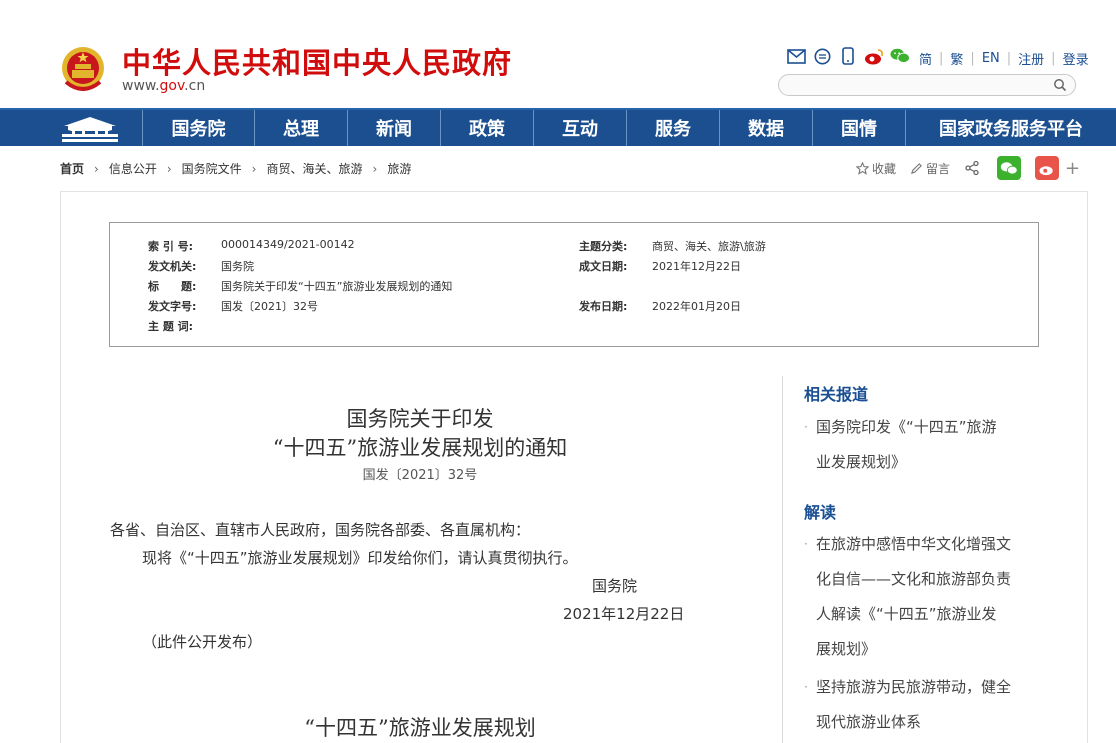 This screenshot has width=1116, height=743. What do you see at coordinates (1010, 128) in the screenshot?
I see `nav-item-gov-service-platform: 国家政务服务平台` at bounding box center [1010, 128].